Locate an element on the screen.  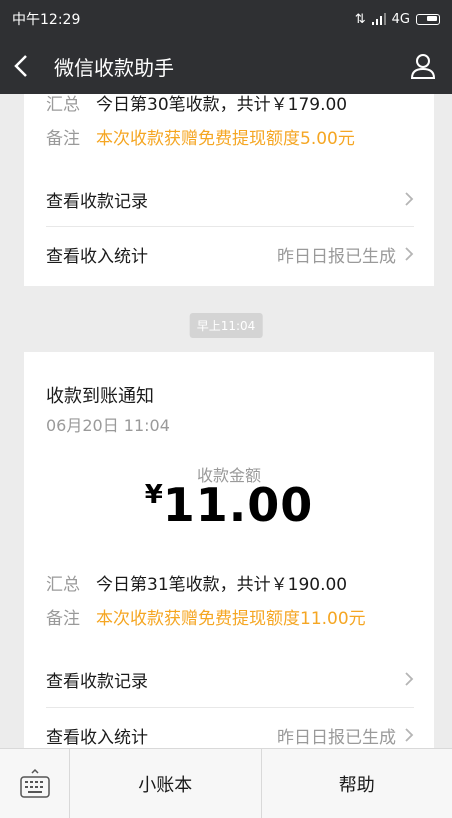
status-time: 中午12:29 is located at coordinates (46, 20).